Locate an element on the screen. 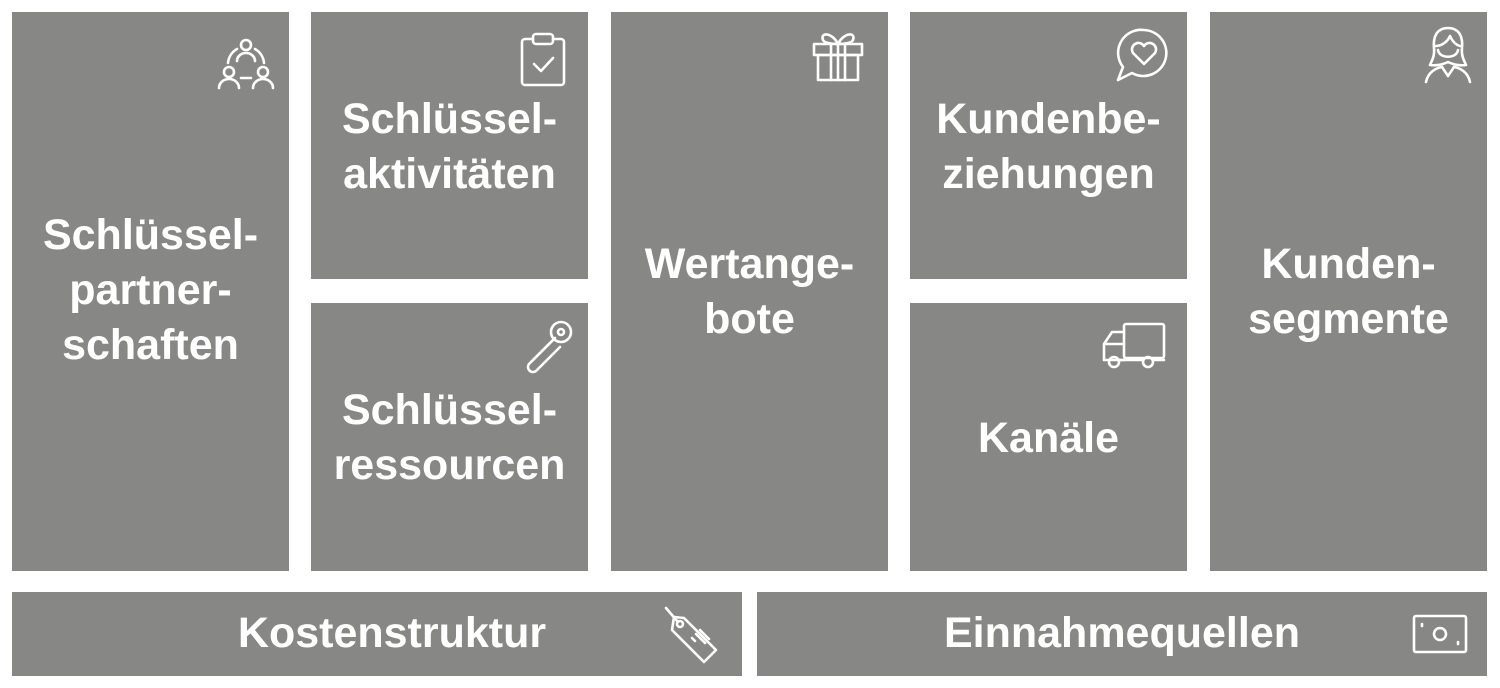  block-value-propositions-label: Wertange- bote is located at coordinates (749, 291).